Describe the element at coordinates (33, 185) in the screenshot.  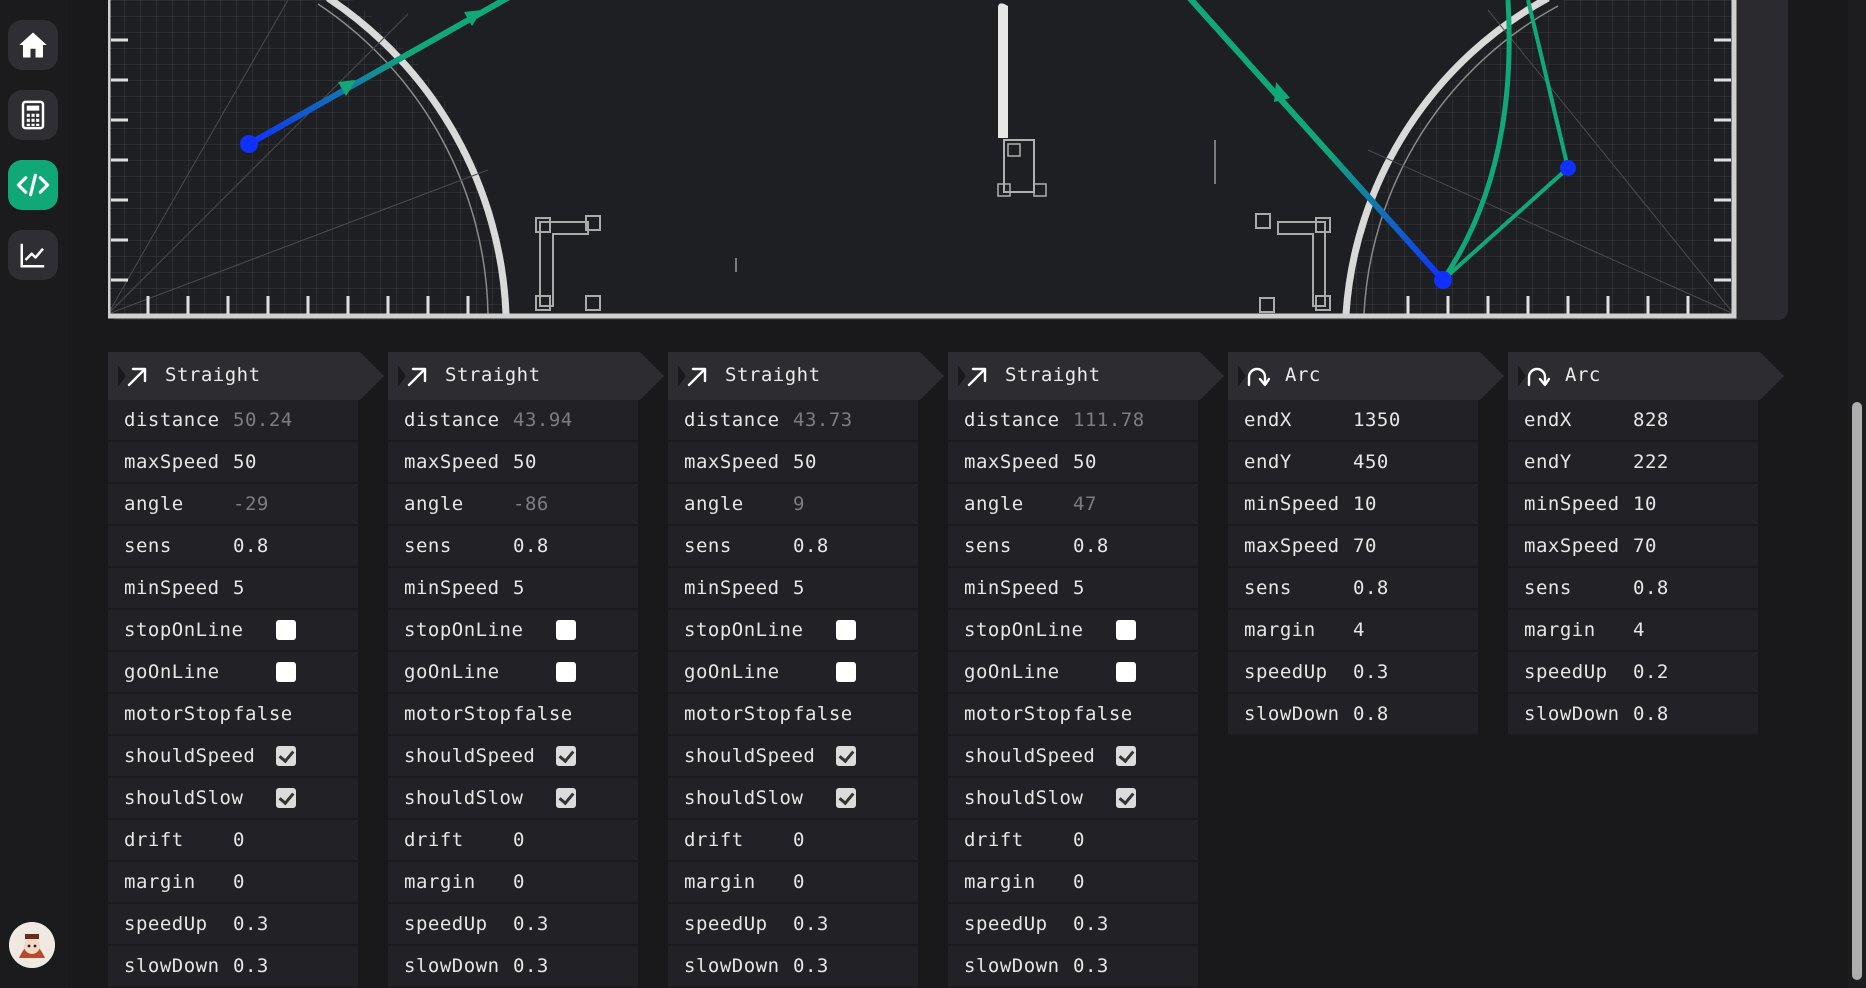
I see `nav-code-button` at that location.